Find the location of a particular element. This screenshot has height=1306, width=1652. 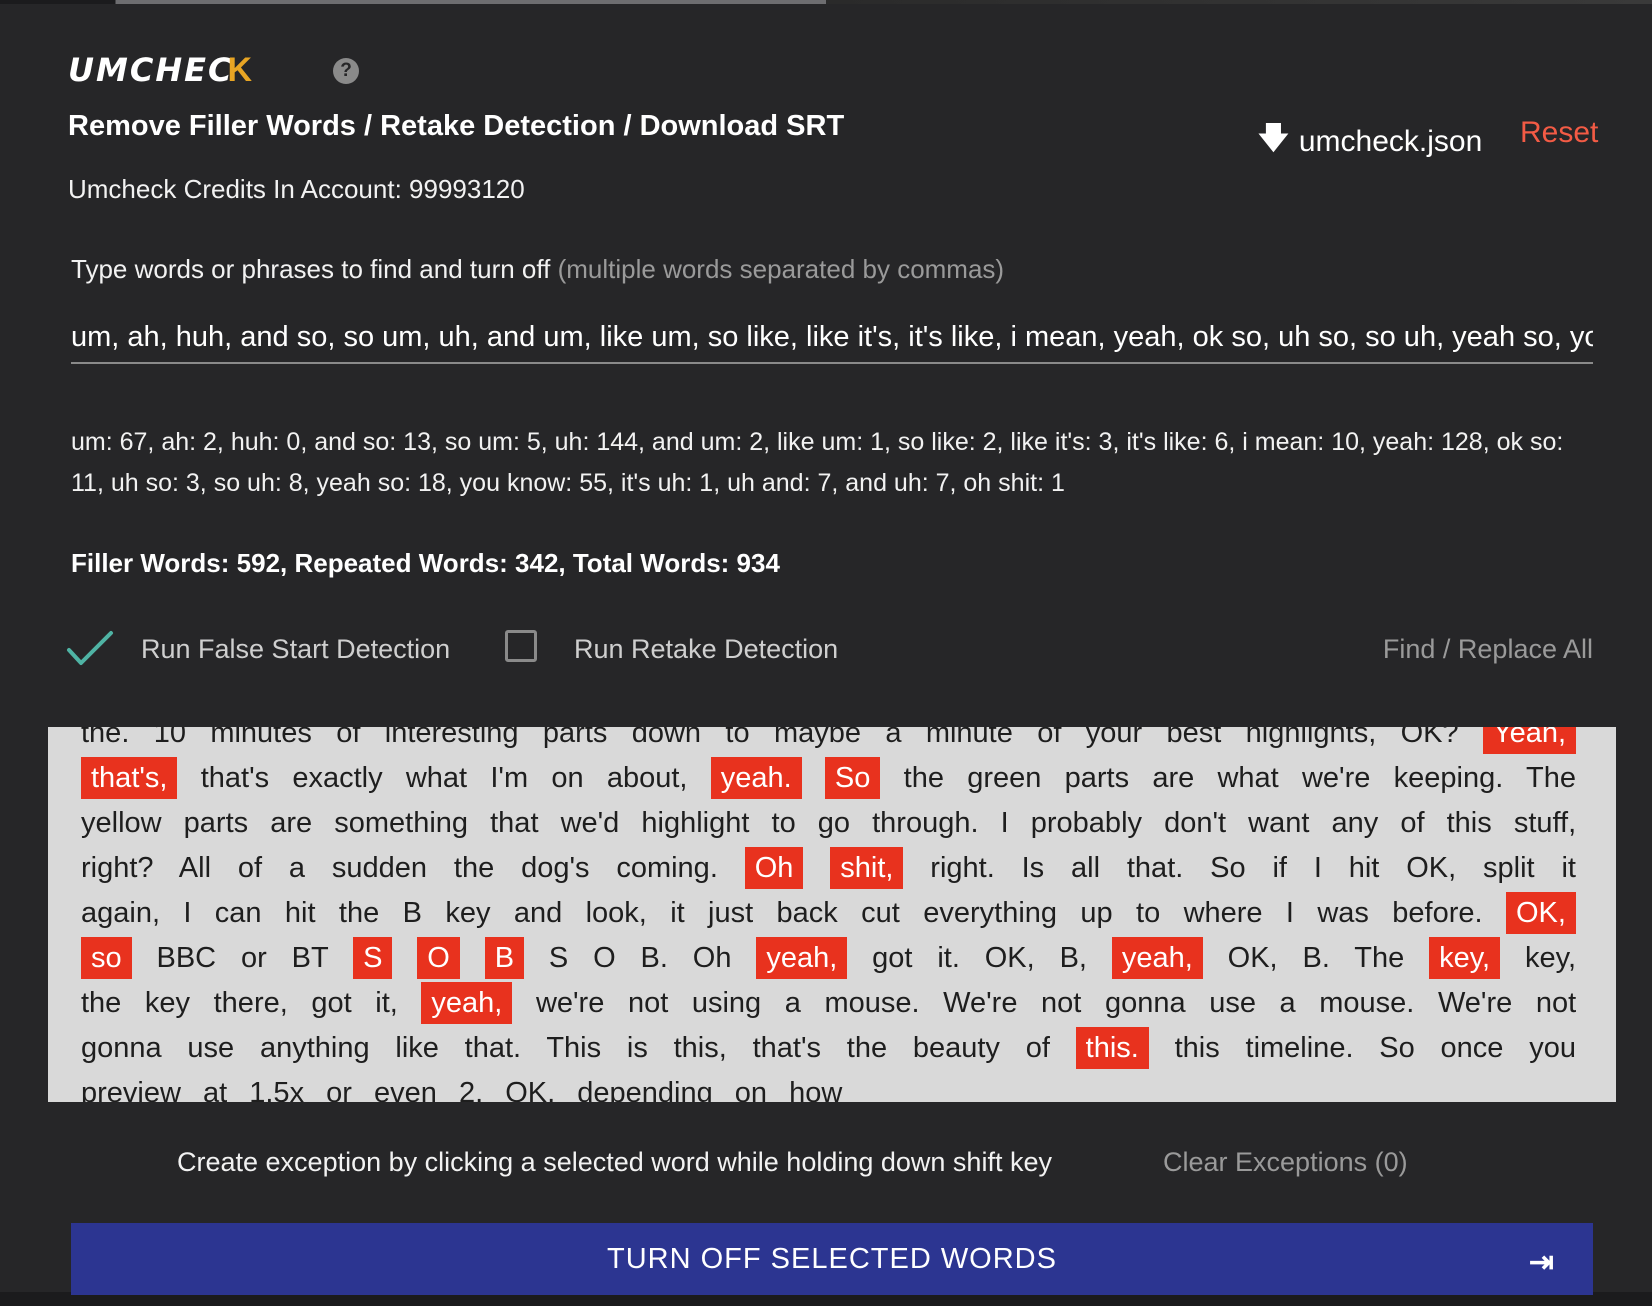

transcript-word: don't is located at coordinates (1195, 823).